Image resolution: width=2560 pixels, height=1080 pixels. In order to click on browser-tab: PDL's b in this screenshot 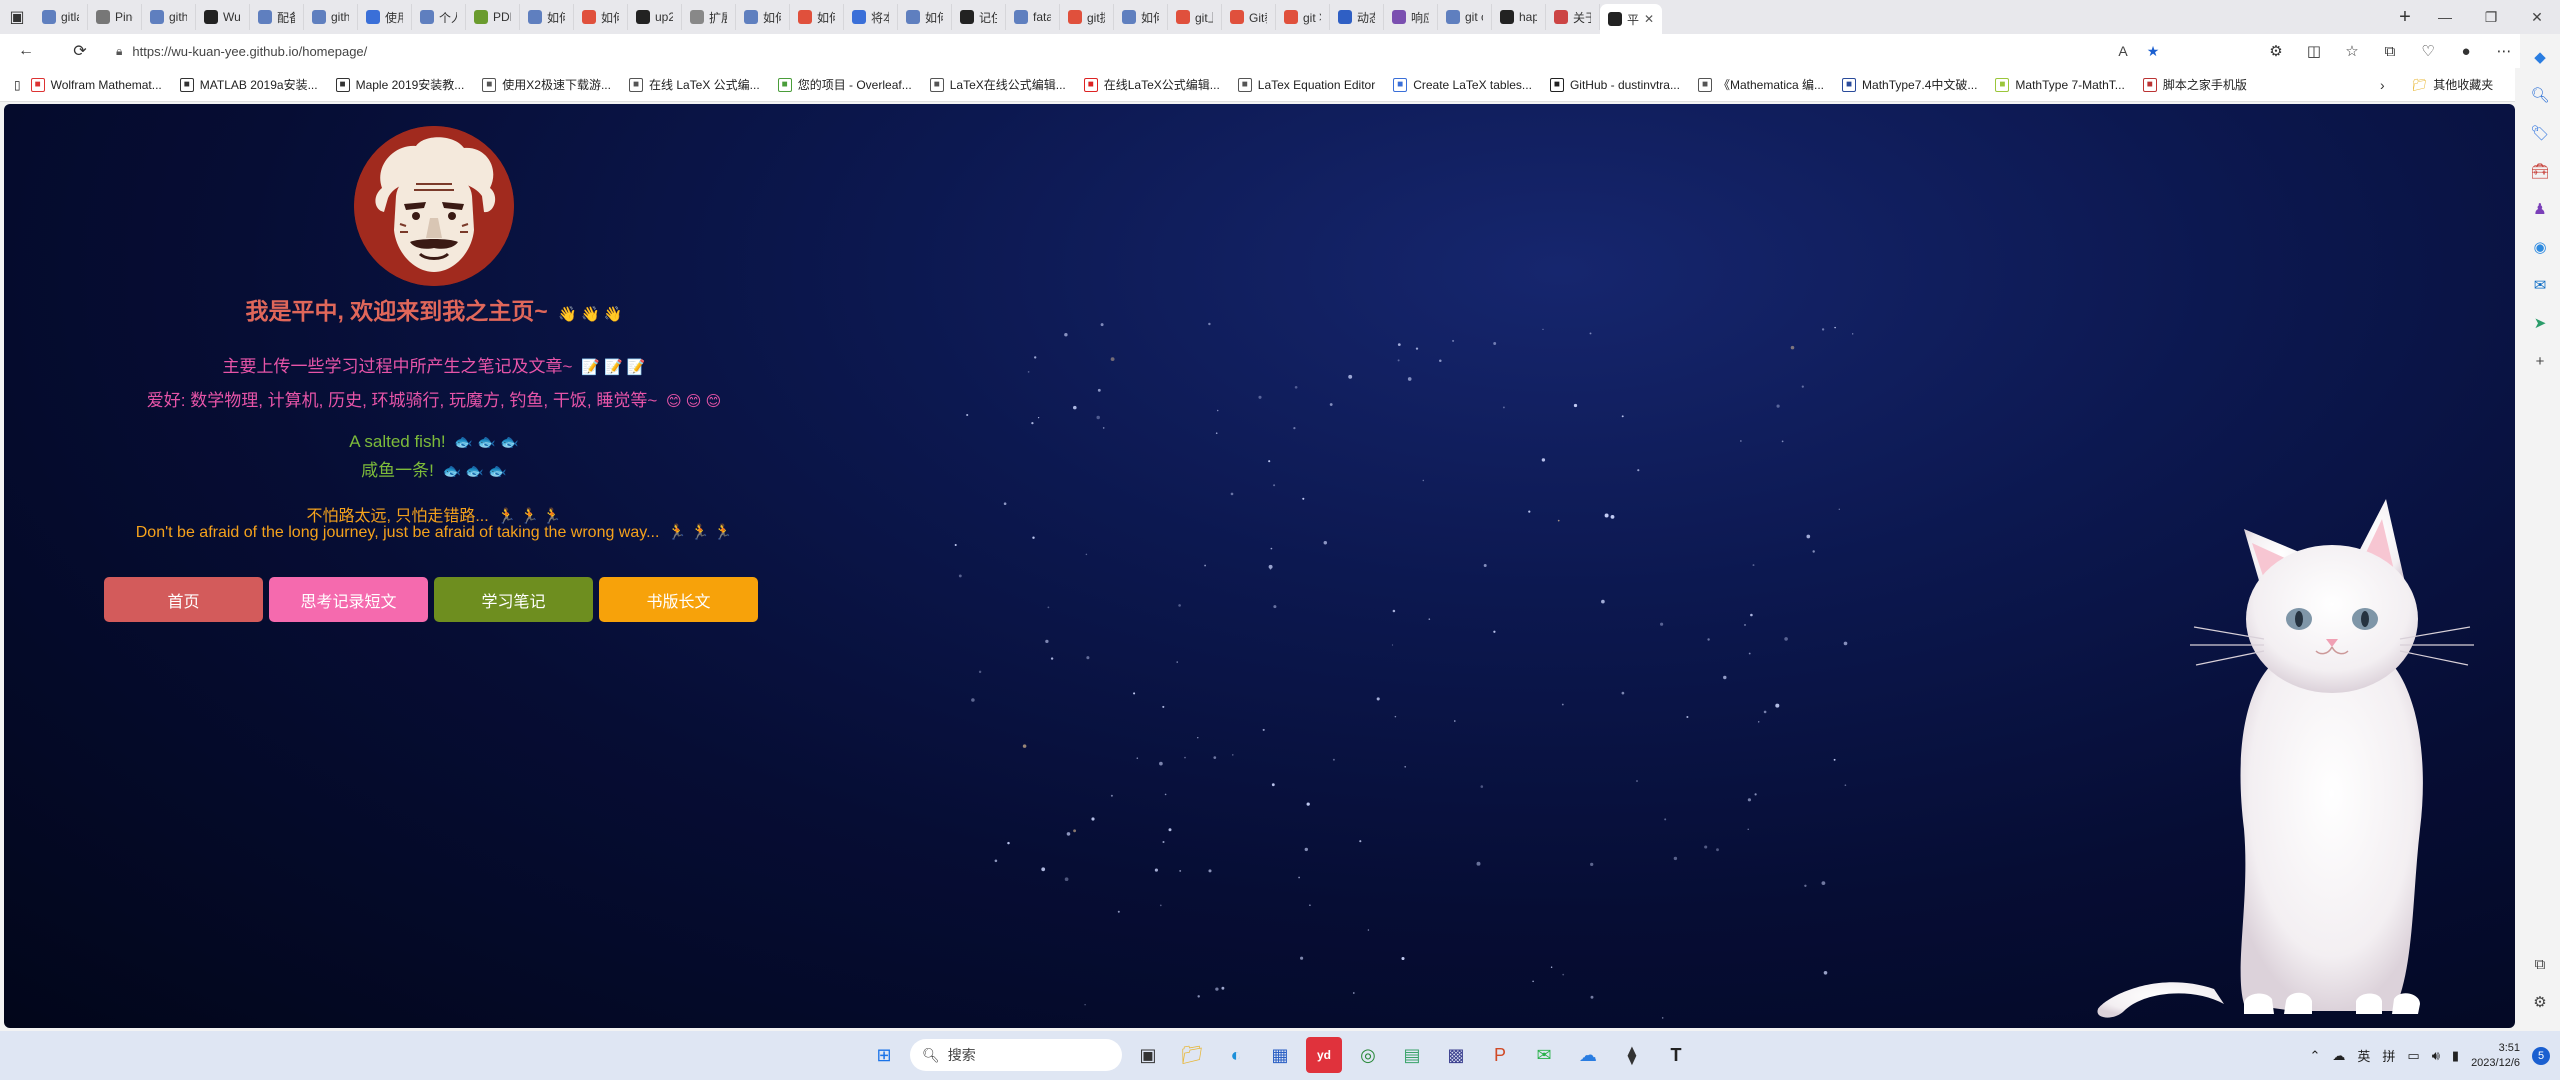, I will do `click(493, 17)`.